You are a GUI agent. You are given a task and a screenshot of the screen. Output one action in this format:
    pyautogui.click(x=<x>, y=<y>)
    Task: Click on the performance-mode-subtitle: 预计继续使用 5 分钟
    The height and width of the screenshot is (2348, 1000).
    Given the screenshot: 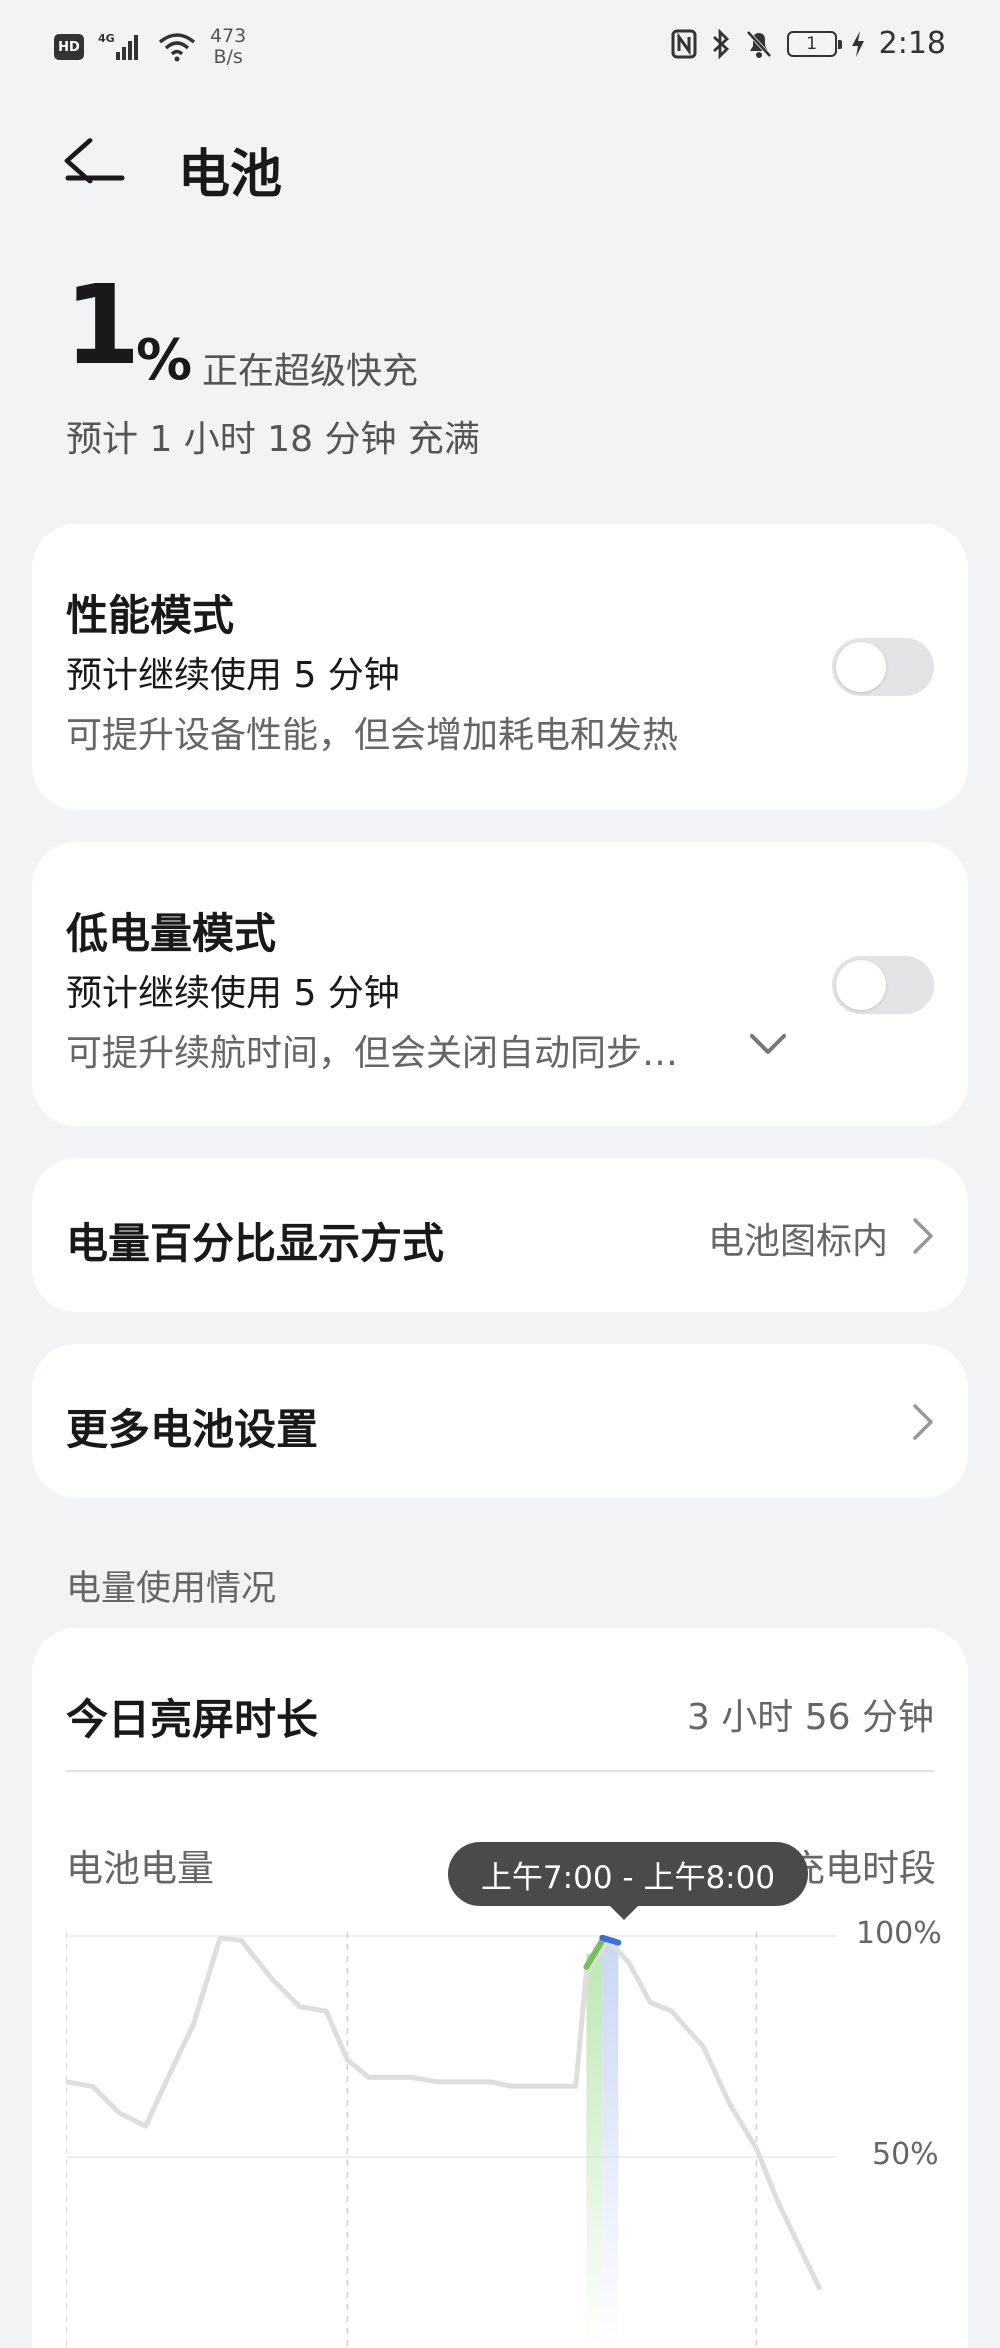 What is the action you would take?
    pyautogui.click(x=233, y=675)
    